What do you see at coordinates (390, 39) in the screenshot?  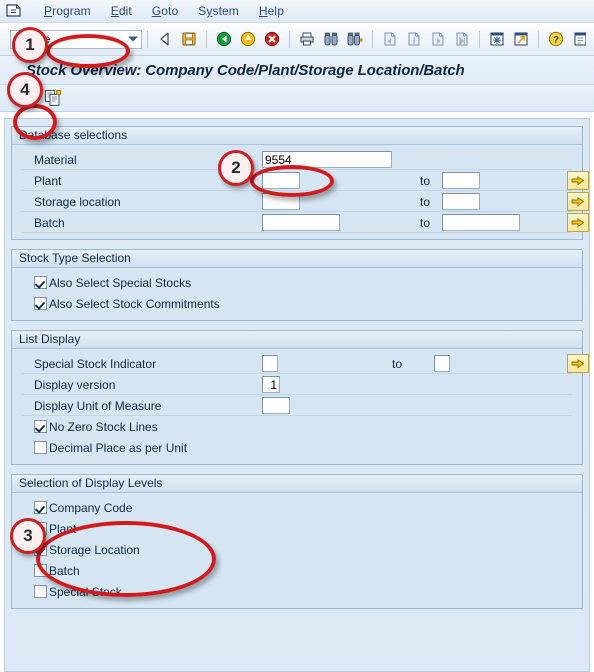 I see `first-page-button` at bounding box center [390, 39].